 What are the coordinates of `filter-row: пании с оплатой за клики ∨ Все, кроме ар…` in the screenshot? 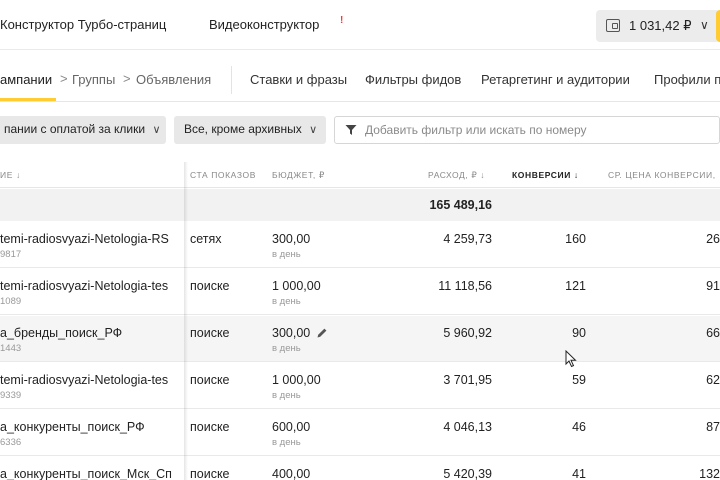 It's located at (360, 130).